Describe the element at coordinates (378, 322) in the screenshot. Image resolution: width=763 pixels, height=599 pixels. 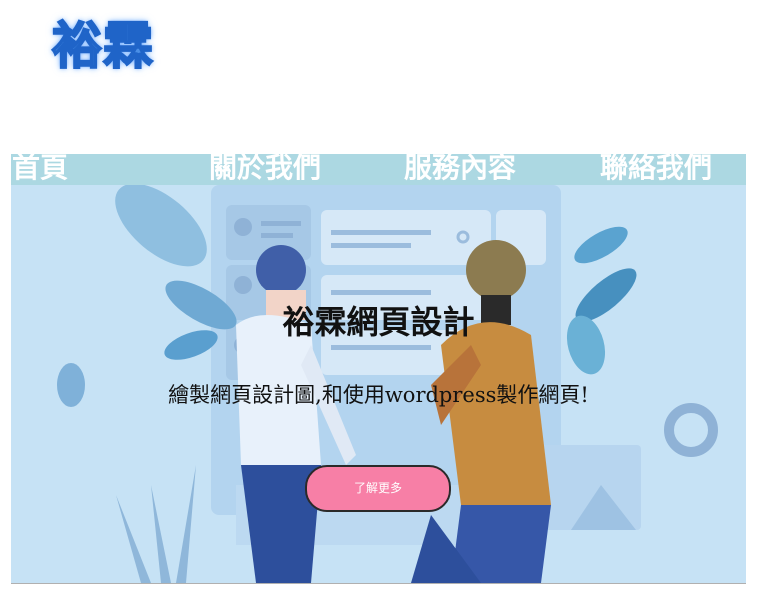
I see `hero-title: 裕霖網頁設計` at that location.